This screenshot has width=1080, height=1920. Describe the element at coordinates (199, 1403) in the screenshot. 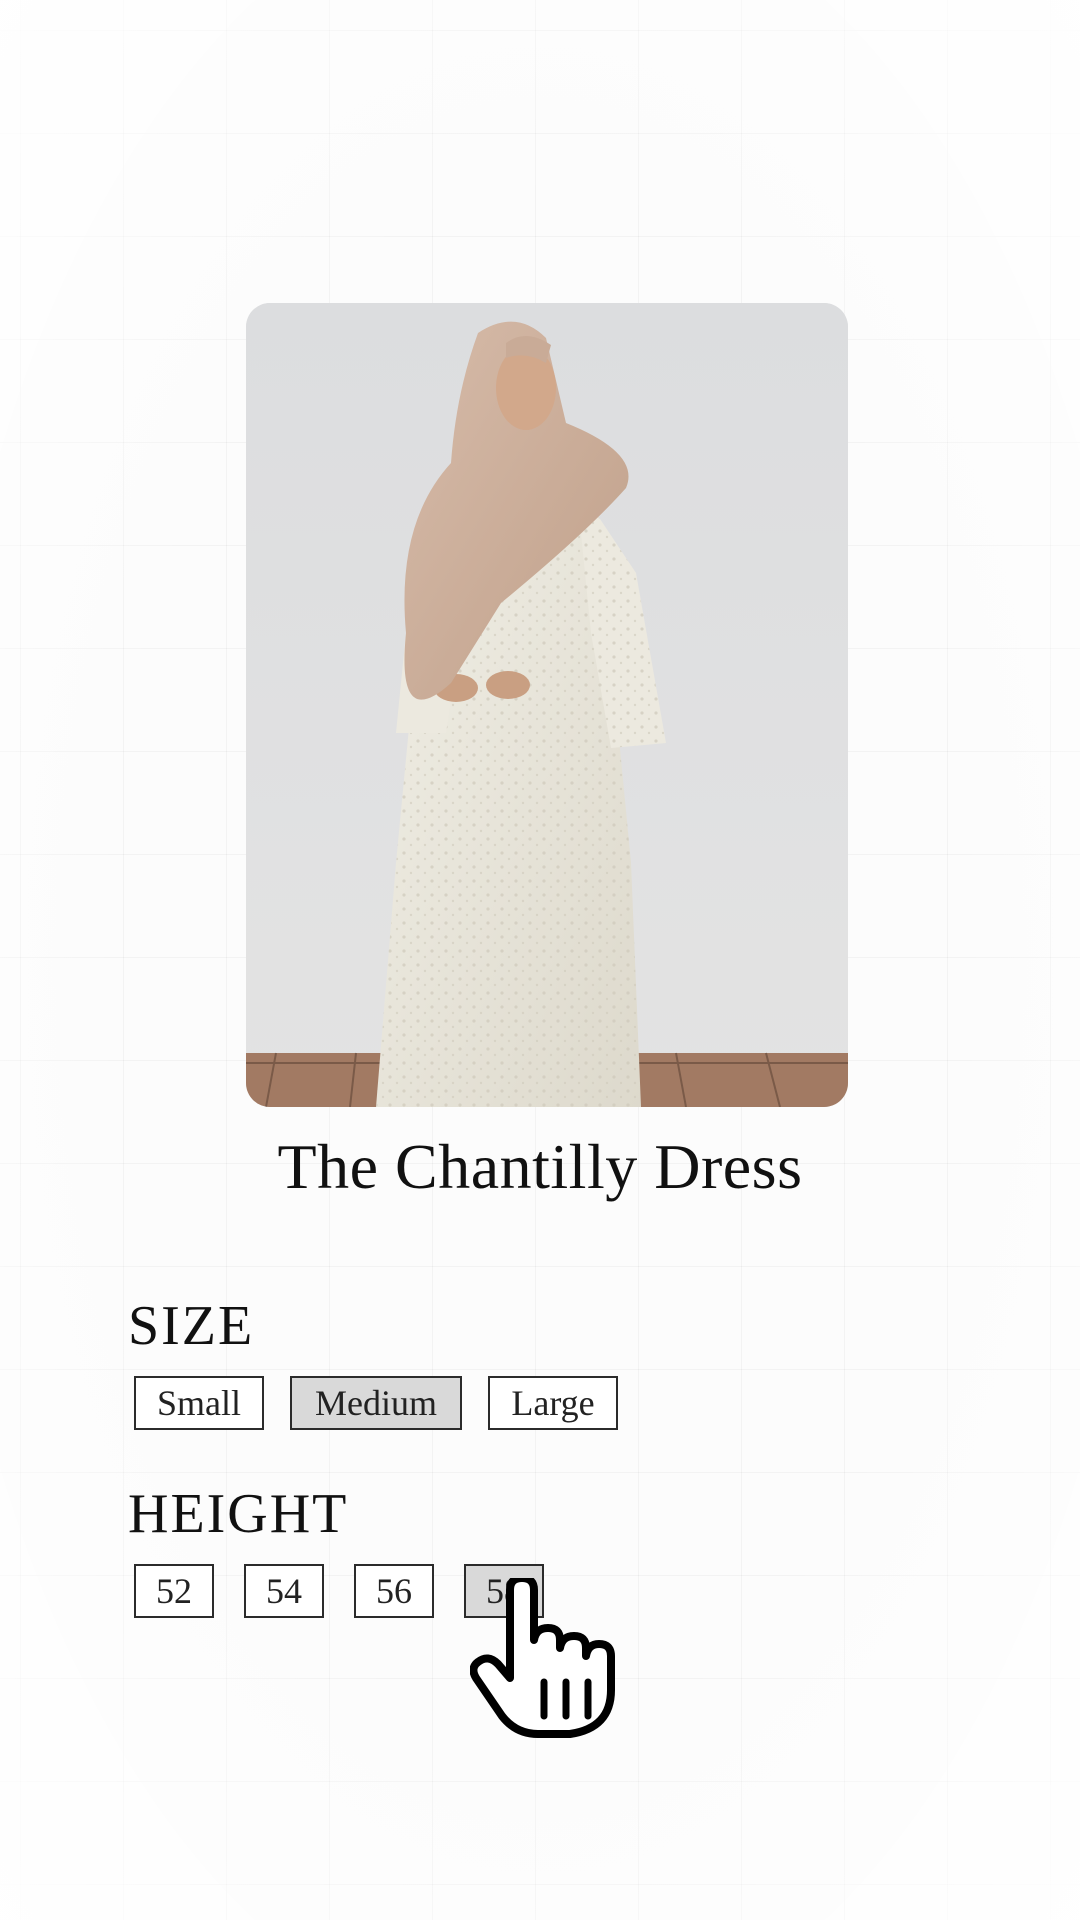

I see `size-option-small: Small` at that location.